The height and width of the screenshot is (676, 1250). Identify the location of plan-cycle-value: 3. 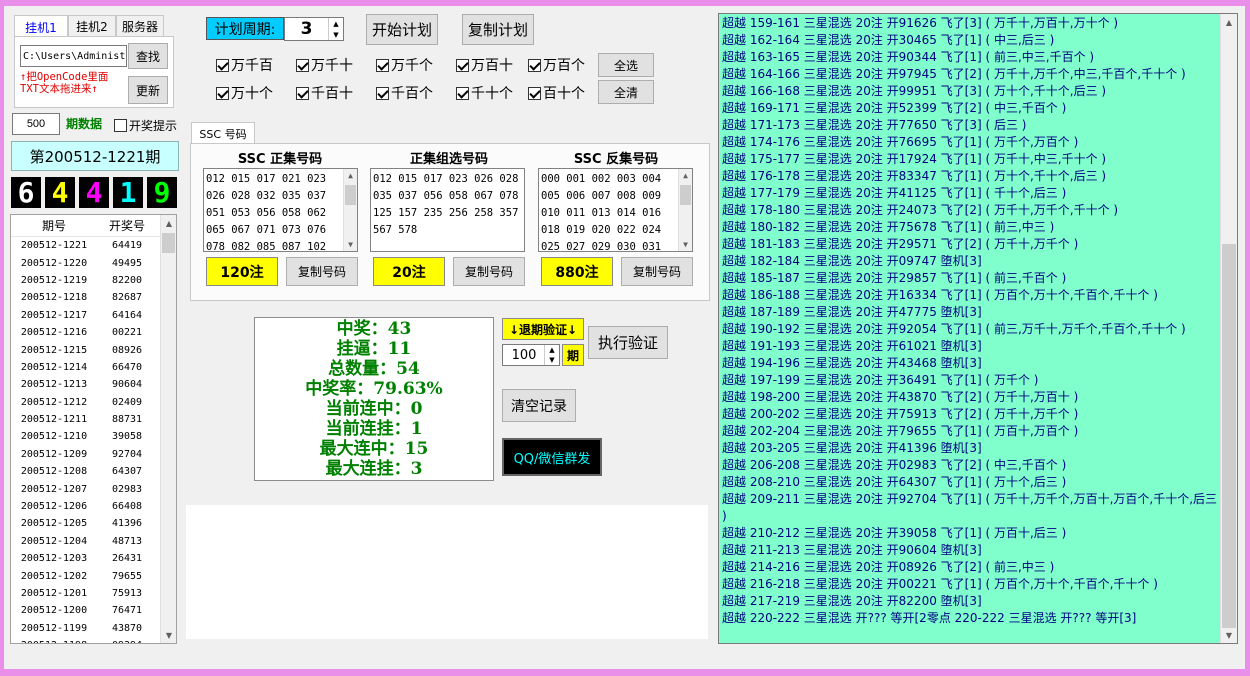
(306, 29).